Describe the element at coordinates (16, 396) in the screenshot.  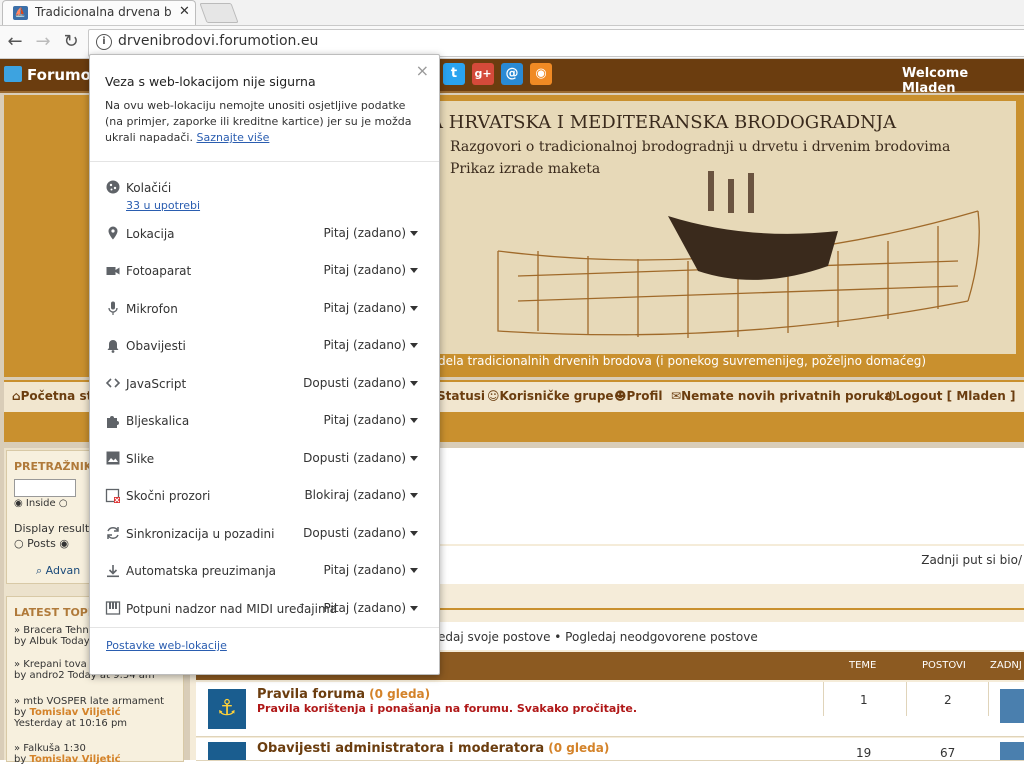
I see `home-icon: ⌂` at that location.